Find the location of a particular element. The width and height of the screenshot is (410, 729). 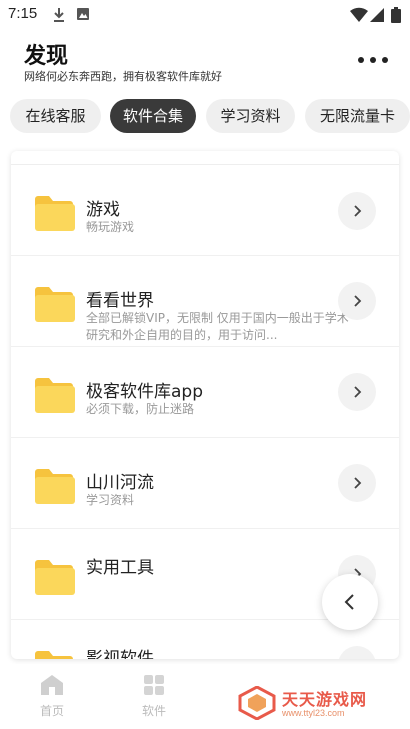

list-item-title: 看看世界 is located at coordinates (120, 301).